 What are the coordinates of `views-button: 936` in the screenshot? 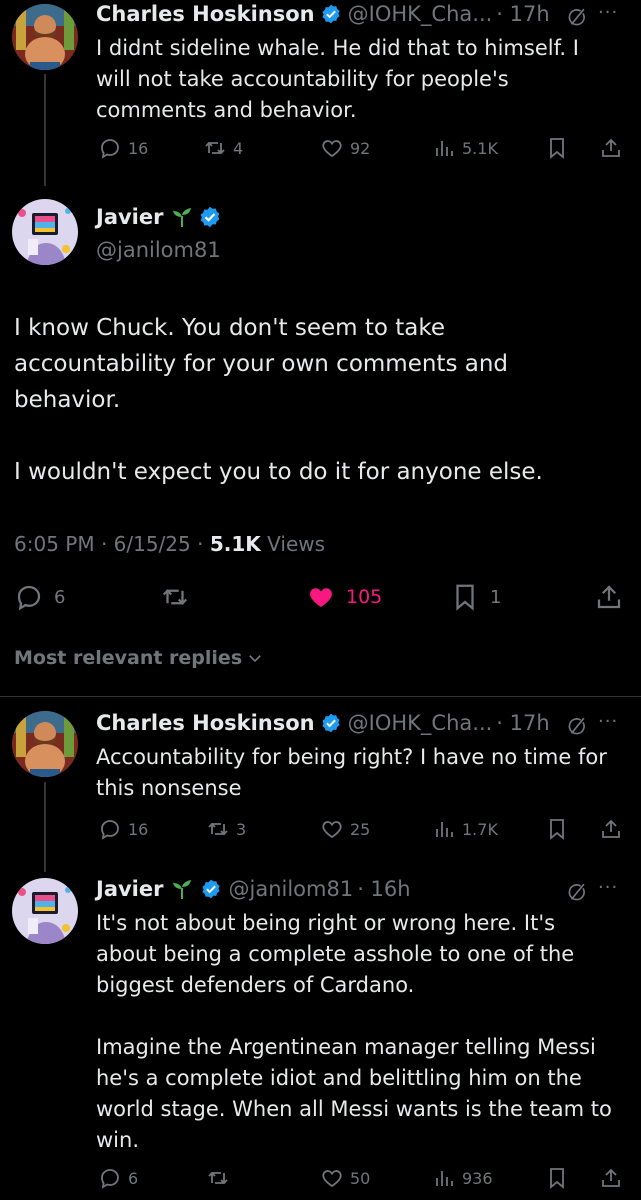 It's located at (462, 1178).